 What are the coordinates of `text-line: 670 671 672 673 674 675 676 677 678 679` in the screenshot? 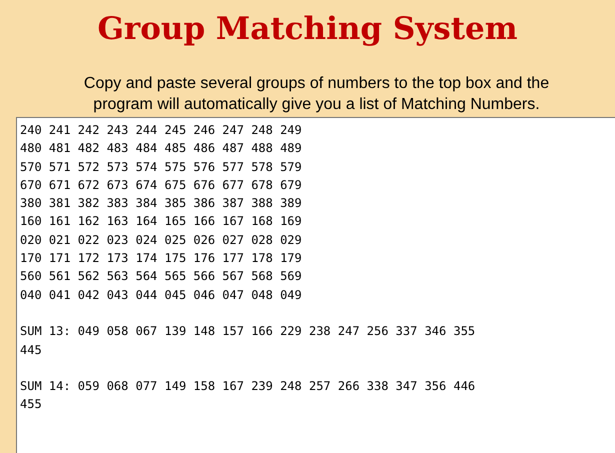 It's located at (161, 185).